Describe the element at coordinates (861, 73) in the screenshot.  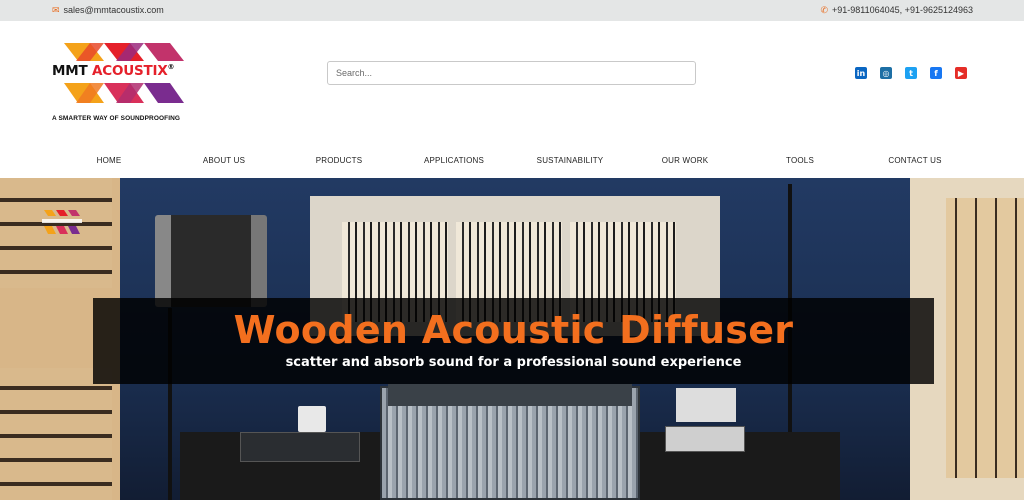
I see `linkedin-icon: in` at that location.